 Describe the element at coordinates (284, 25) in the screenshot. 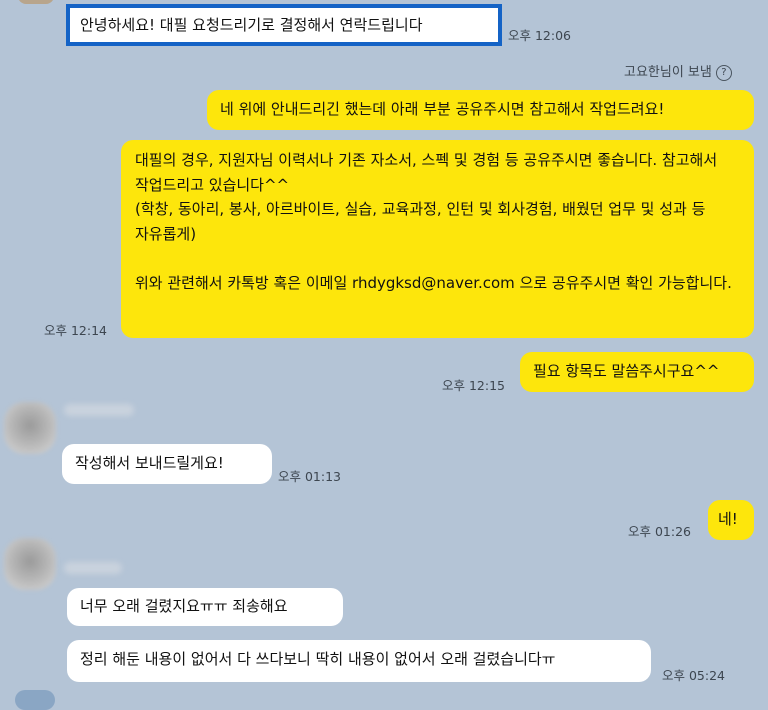

I see `message-bubble-highlighted: 안녕하세요! 대필 요청드리기로 결정해서 연락드립니다` at that location.